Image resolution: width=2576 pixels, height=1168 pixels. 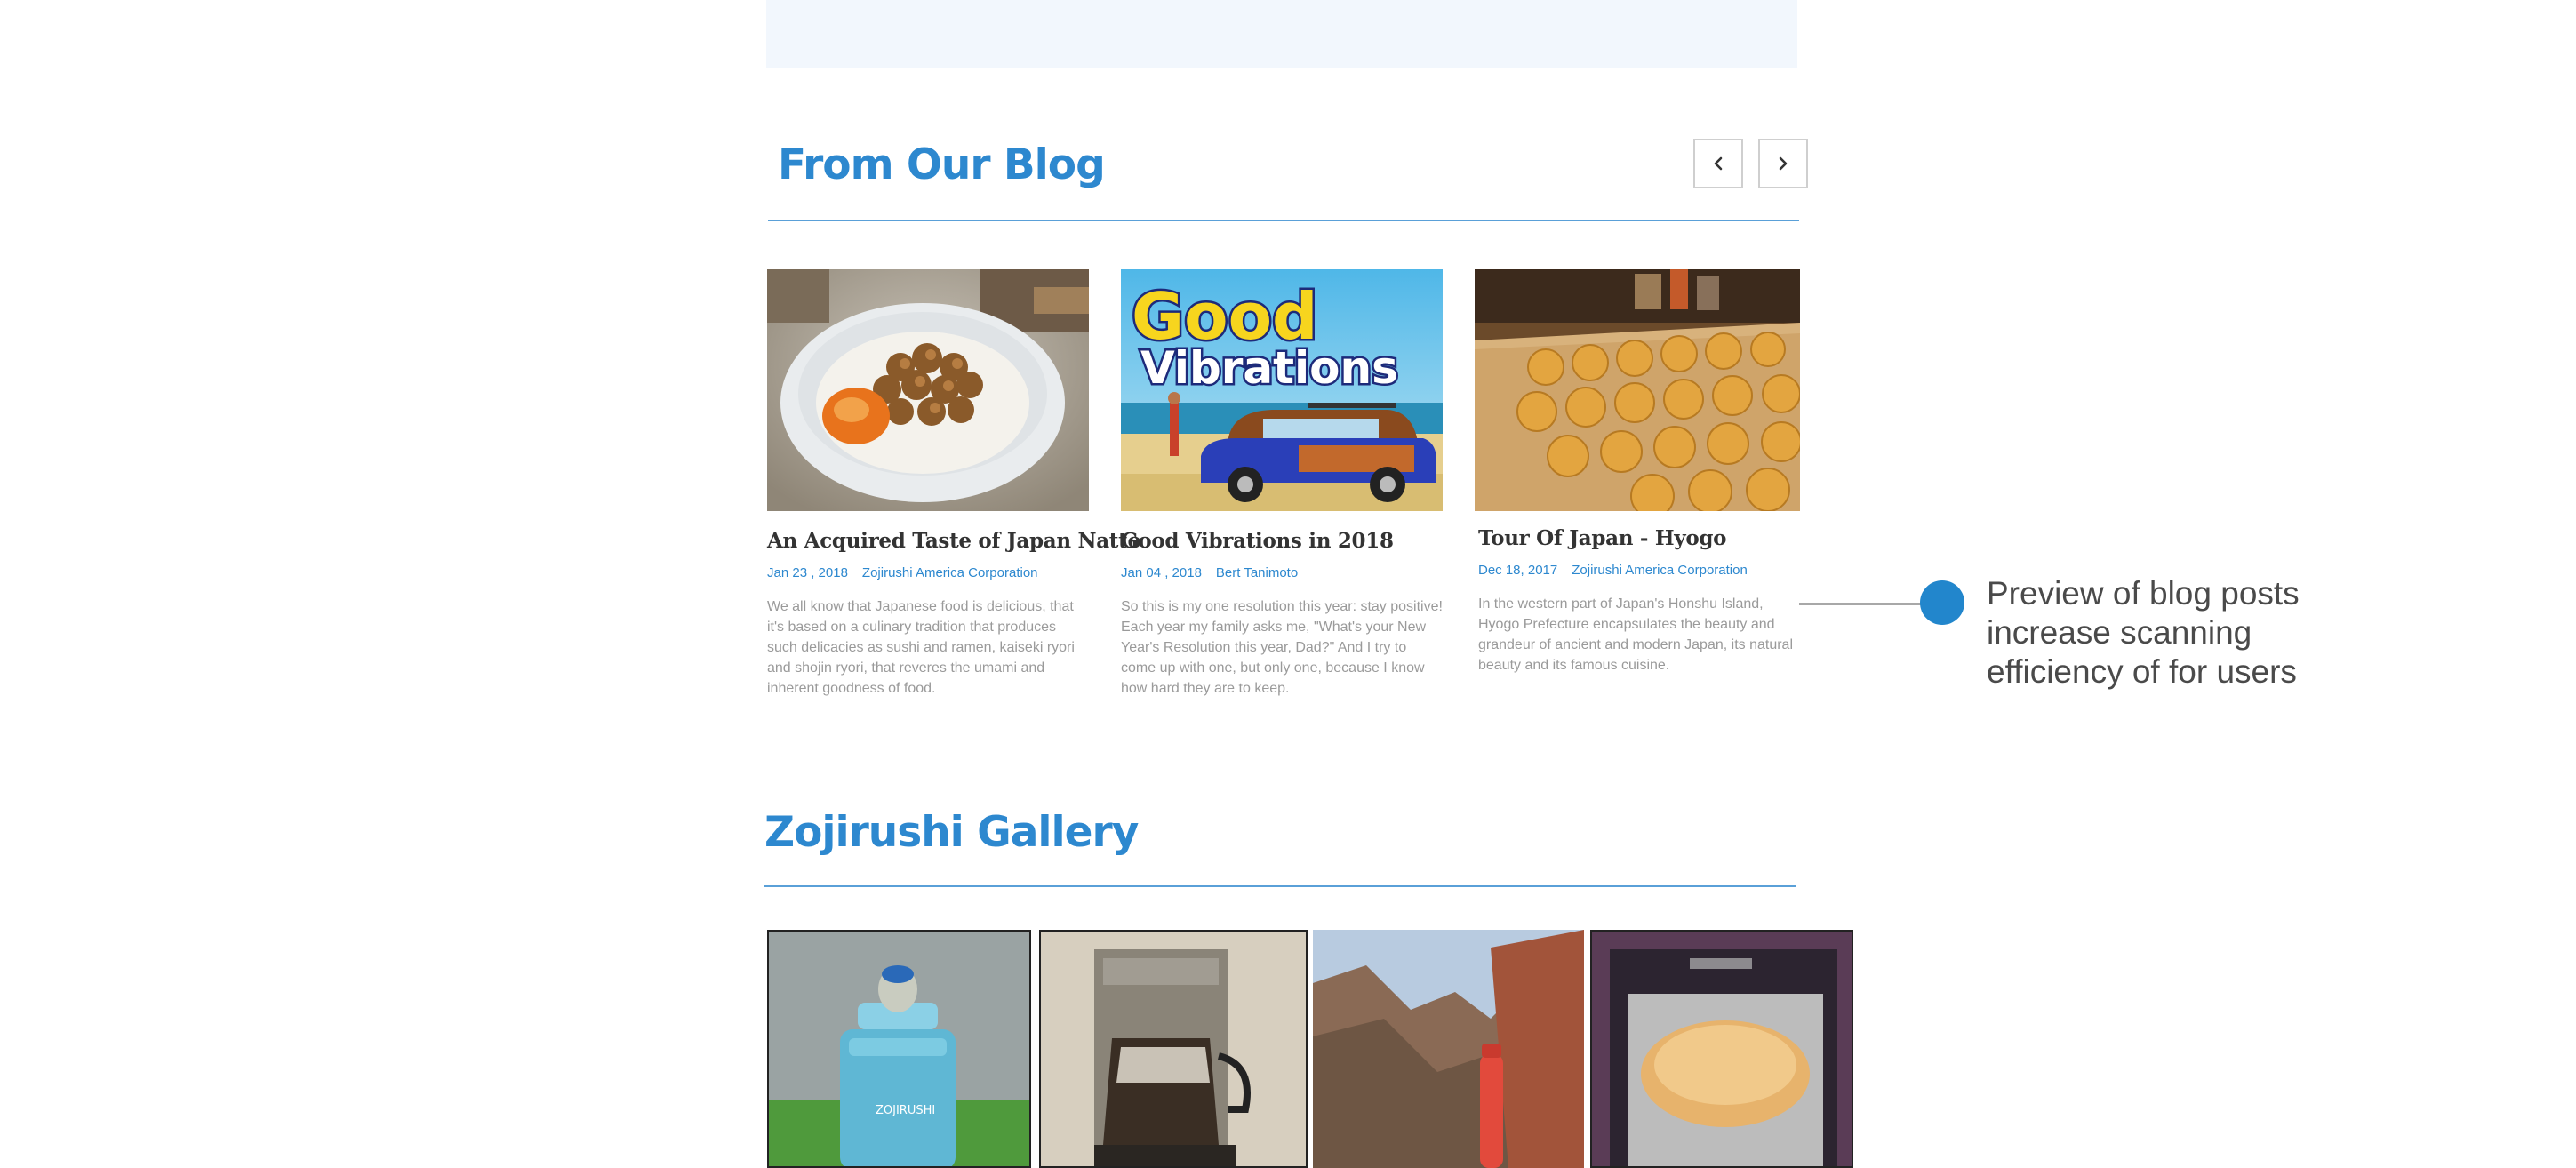 I want to click on blog-card-title: Good Vibrations in 2018, so click(x=1282, y=541).